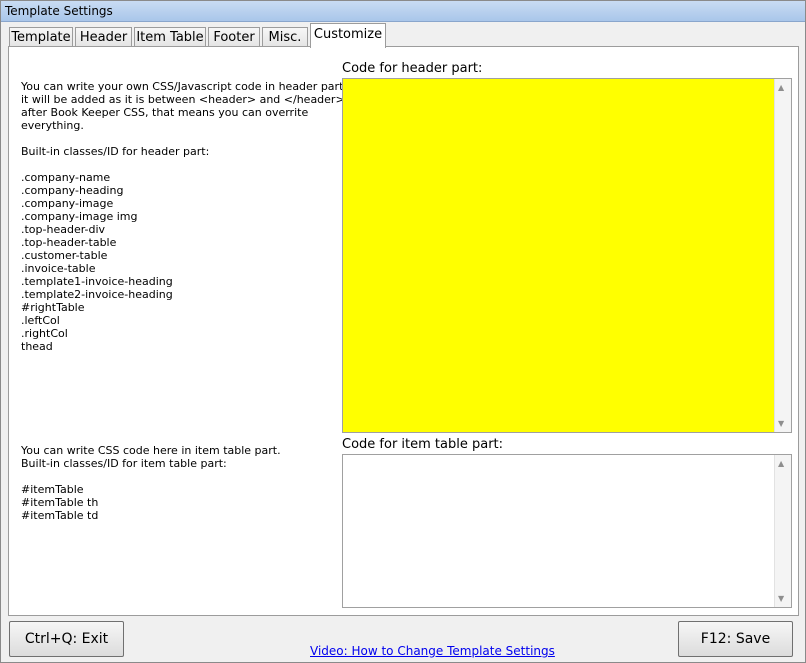 The height and width of the screenshot is (663, 806). What do you see at coordinates (782, 531) in the screenshot?
I see `item-editor-scrollbar: ▲ ▼` at bounding box center [782, 531].